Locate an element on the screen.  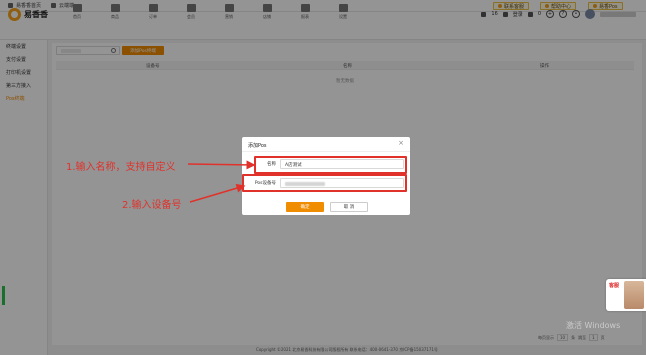
annotation-arrows is located at coordinates (221, 181).